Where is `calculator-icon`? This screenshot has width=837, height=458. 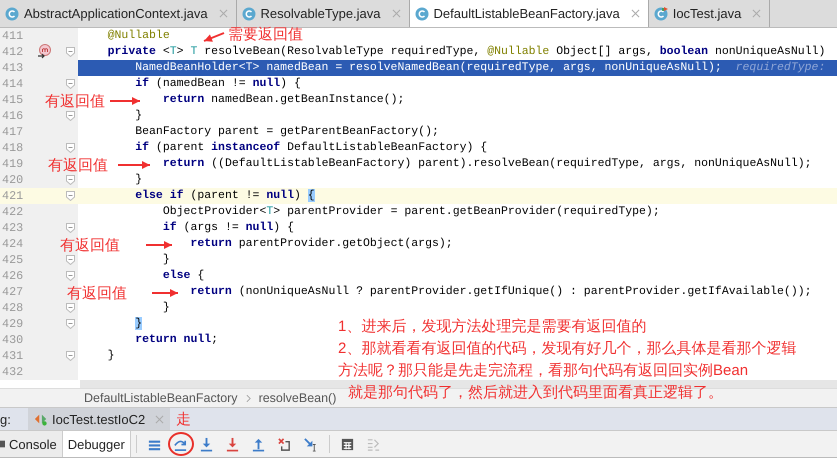 calculator-icon is located at coordinates (348, 444).